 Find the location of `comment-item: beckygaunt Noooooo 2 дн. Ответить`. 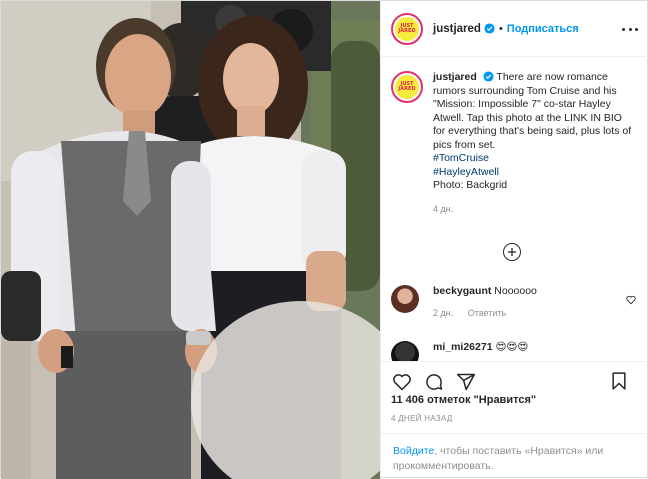

comment-item: beckygaunt Noooooo 2 дн. Ответить is located at coordinates (464, 301).